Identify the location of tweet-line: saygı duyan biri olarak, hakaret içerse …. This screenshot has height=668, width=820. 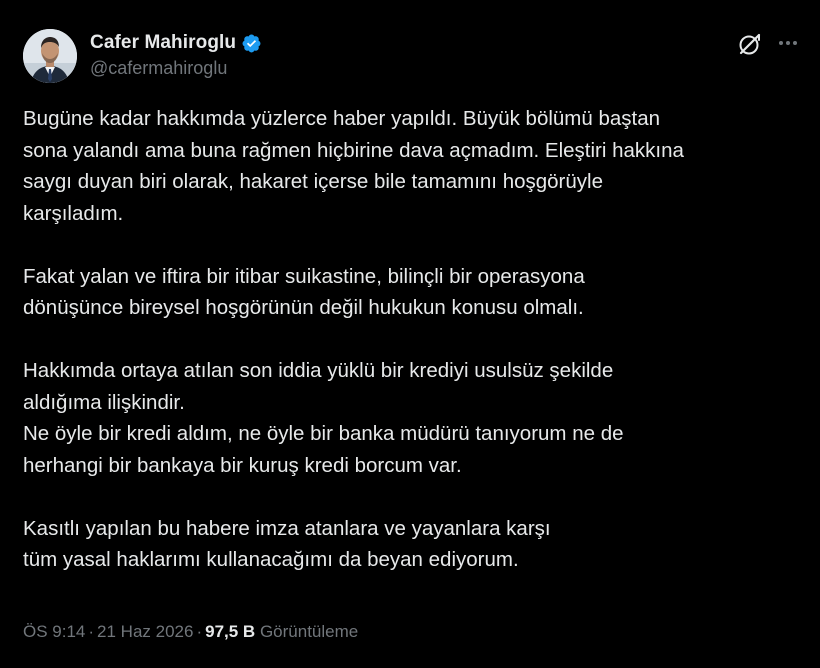
(313, 181).